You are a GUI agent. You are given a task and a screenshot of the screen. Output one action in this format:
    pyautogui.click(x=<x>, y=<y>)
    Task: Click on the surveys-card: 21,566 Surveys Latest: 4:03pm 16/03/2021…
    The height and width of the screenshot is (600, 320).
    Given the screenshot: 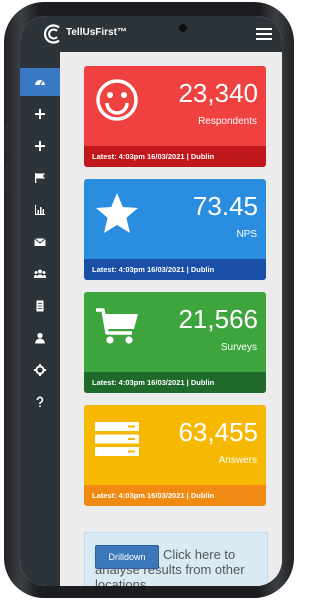 What is the action you would take?
    pyautogui.click(x=175, y=342)
    